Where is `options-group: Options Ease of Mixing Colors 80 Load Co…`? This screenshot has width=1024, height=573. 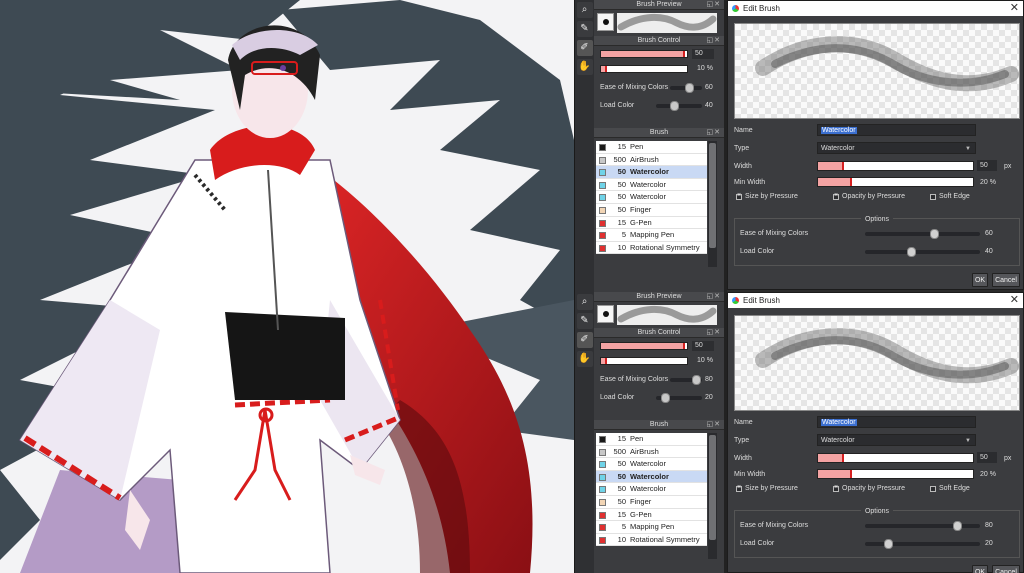 options-group: Options Ease of Mixing Colors 80 Load Co… is located at coordinates (877, 533).